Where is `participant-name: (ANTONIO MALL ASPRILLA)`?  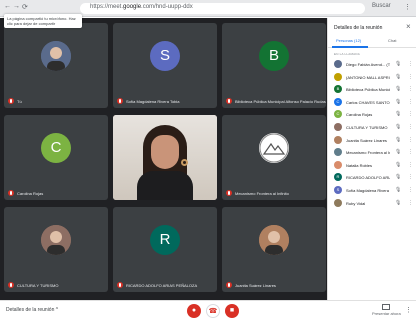 participant-name: (ANTONIO MALL ASPRILLA) is located at coordinates (368, 77).